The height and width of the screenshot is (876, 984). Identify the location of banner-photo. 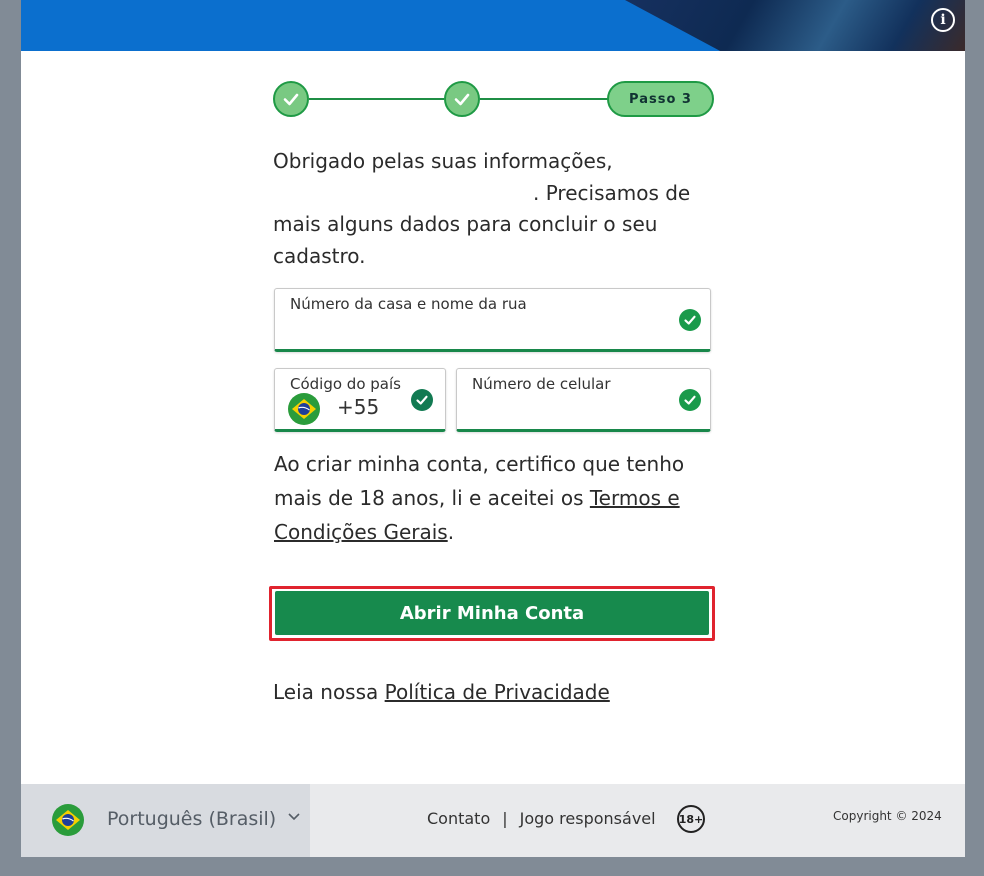
(795, 25).